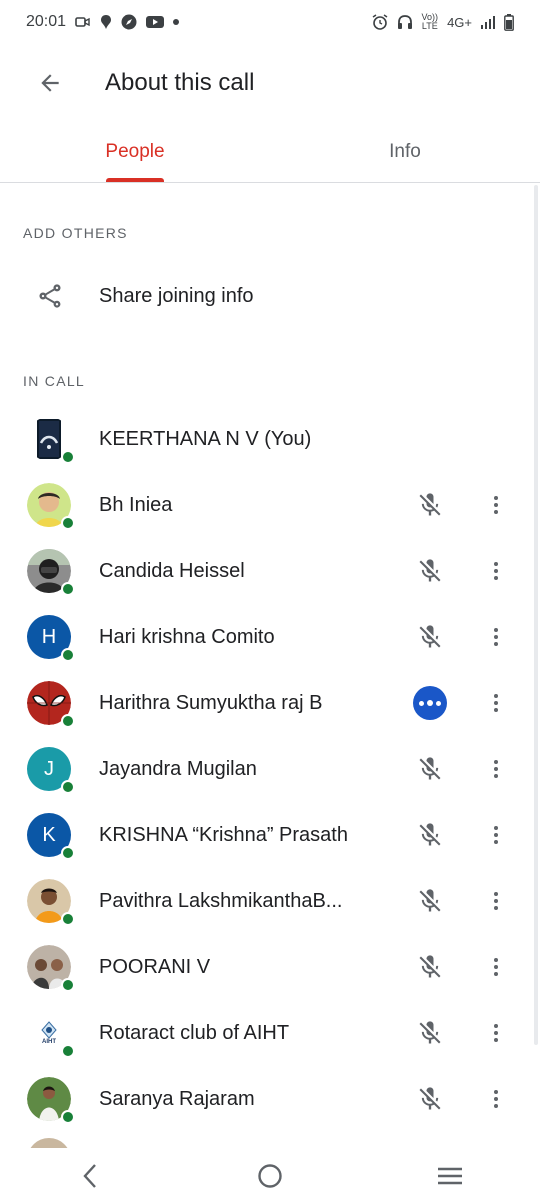 Image resolution: width=540 pixels, height=1204 pixels. I want to click on arrow-back-icon, so click(50, 83).